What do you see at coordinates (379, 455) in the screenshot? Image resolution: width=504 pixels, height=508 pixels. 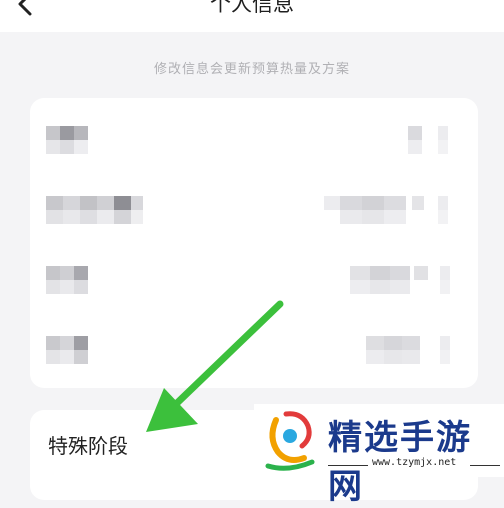 I see `watermark: 精选手游网 www.tzymjx.net` at bounding box center [379, 455].